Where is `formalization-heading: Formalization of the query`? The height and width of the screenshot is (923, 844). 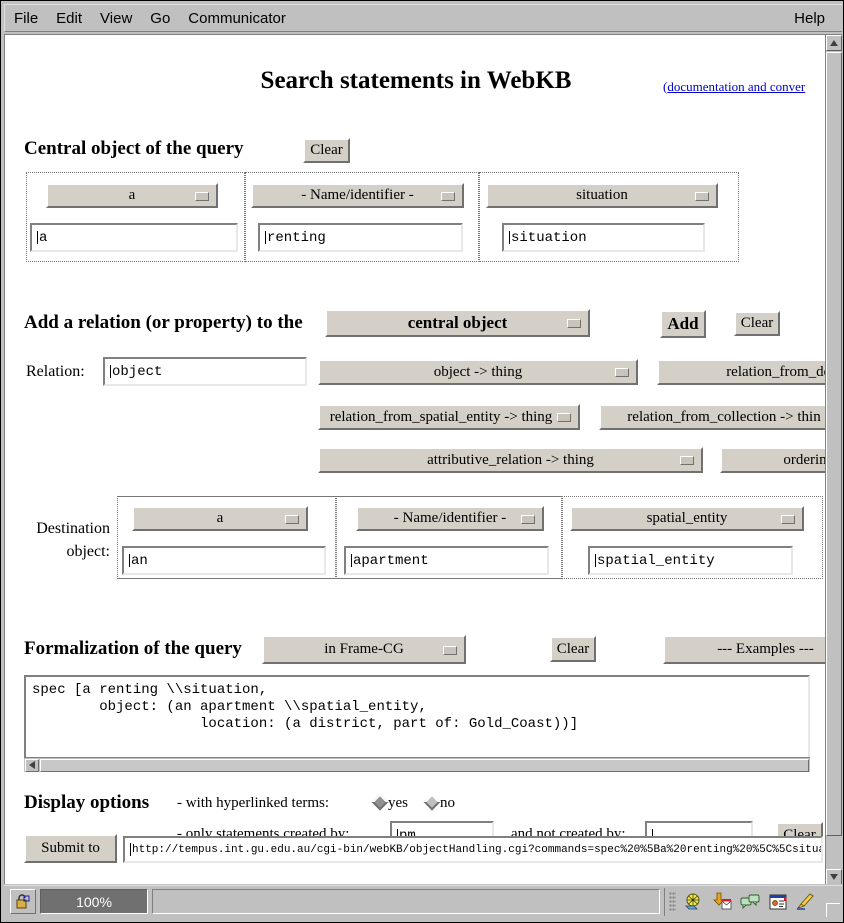
formalization-heading: Formalization of the query is located at coordinates (133, 648).